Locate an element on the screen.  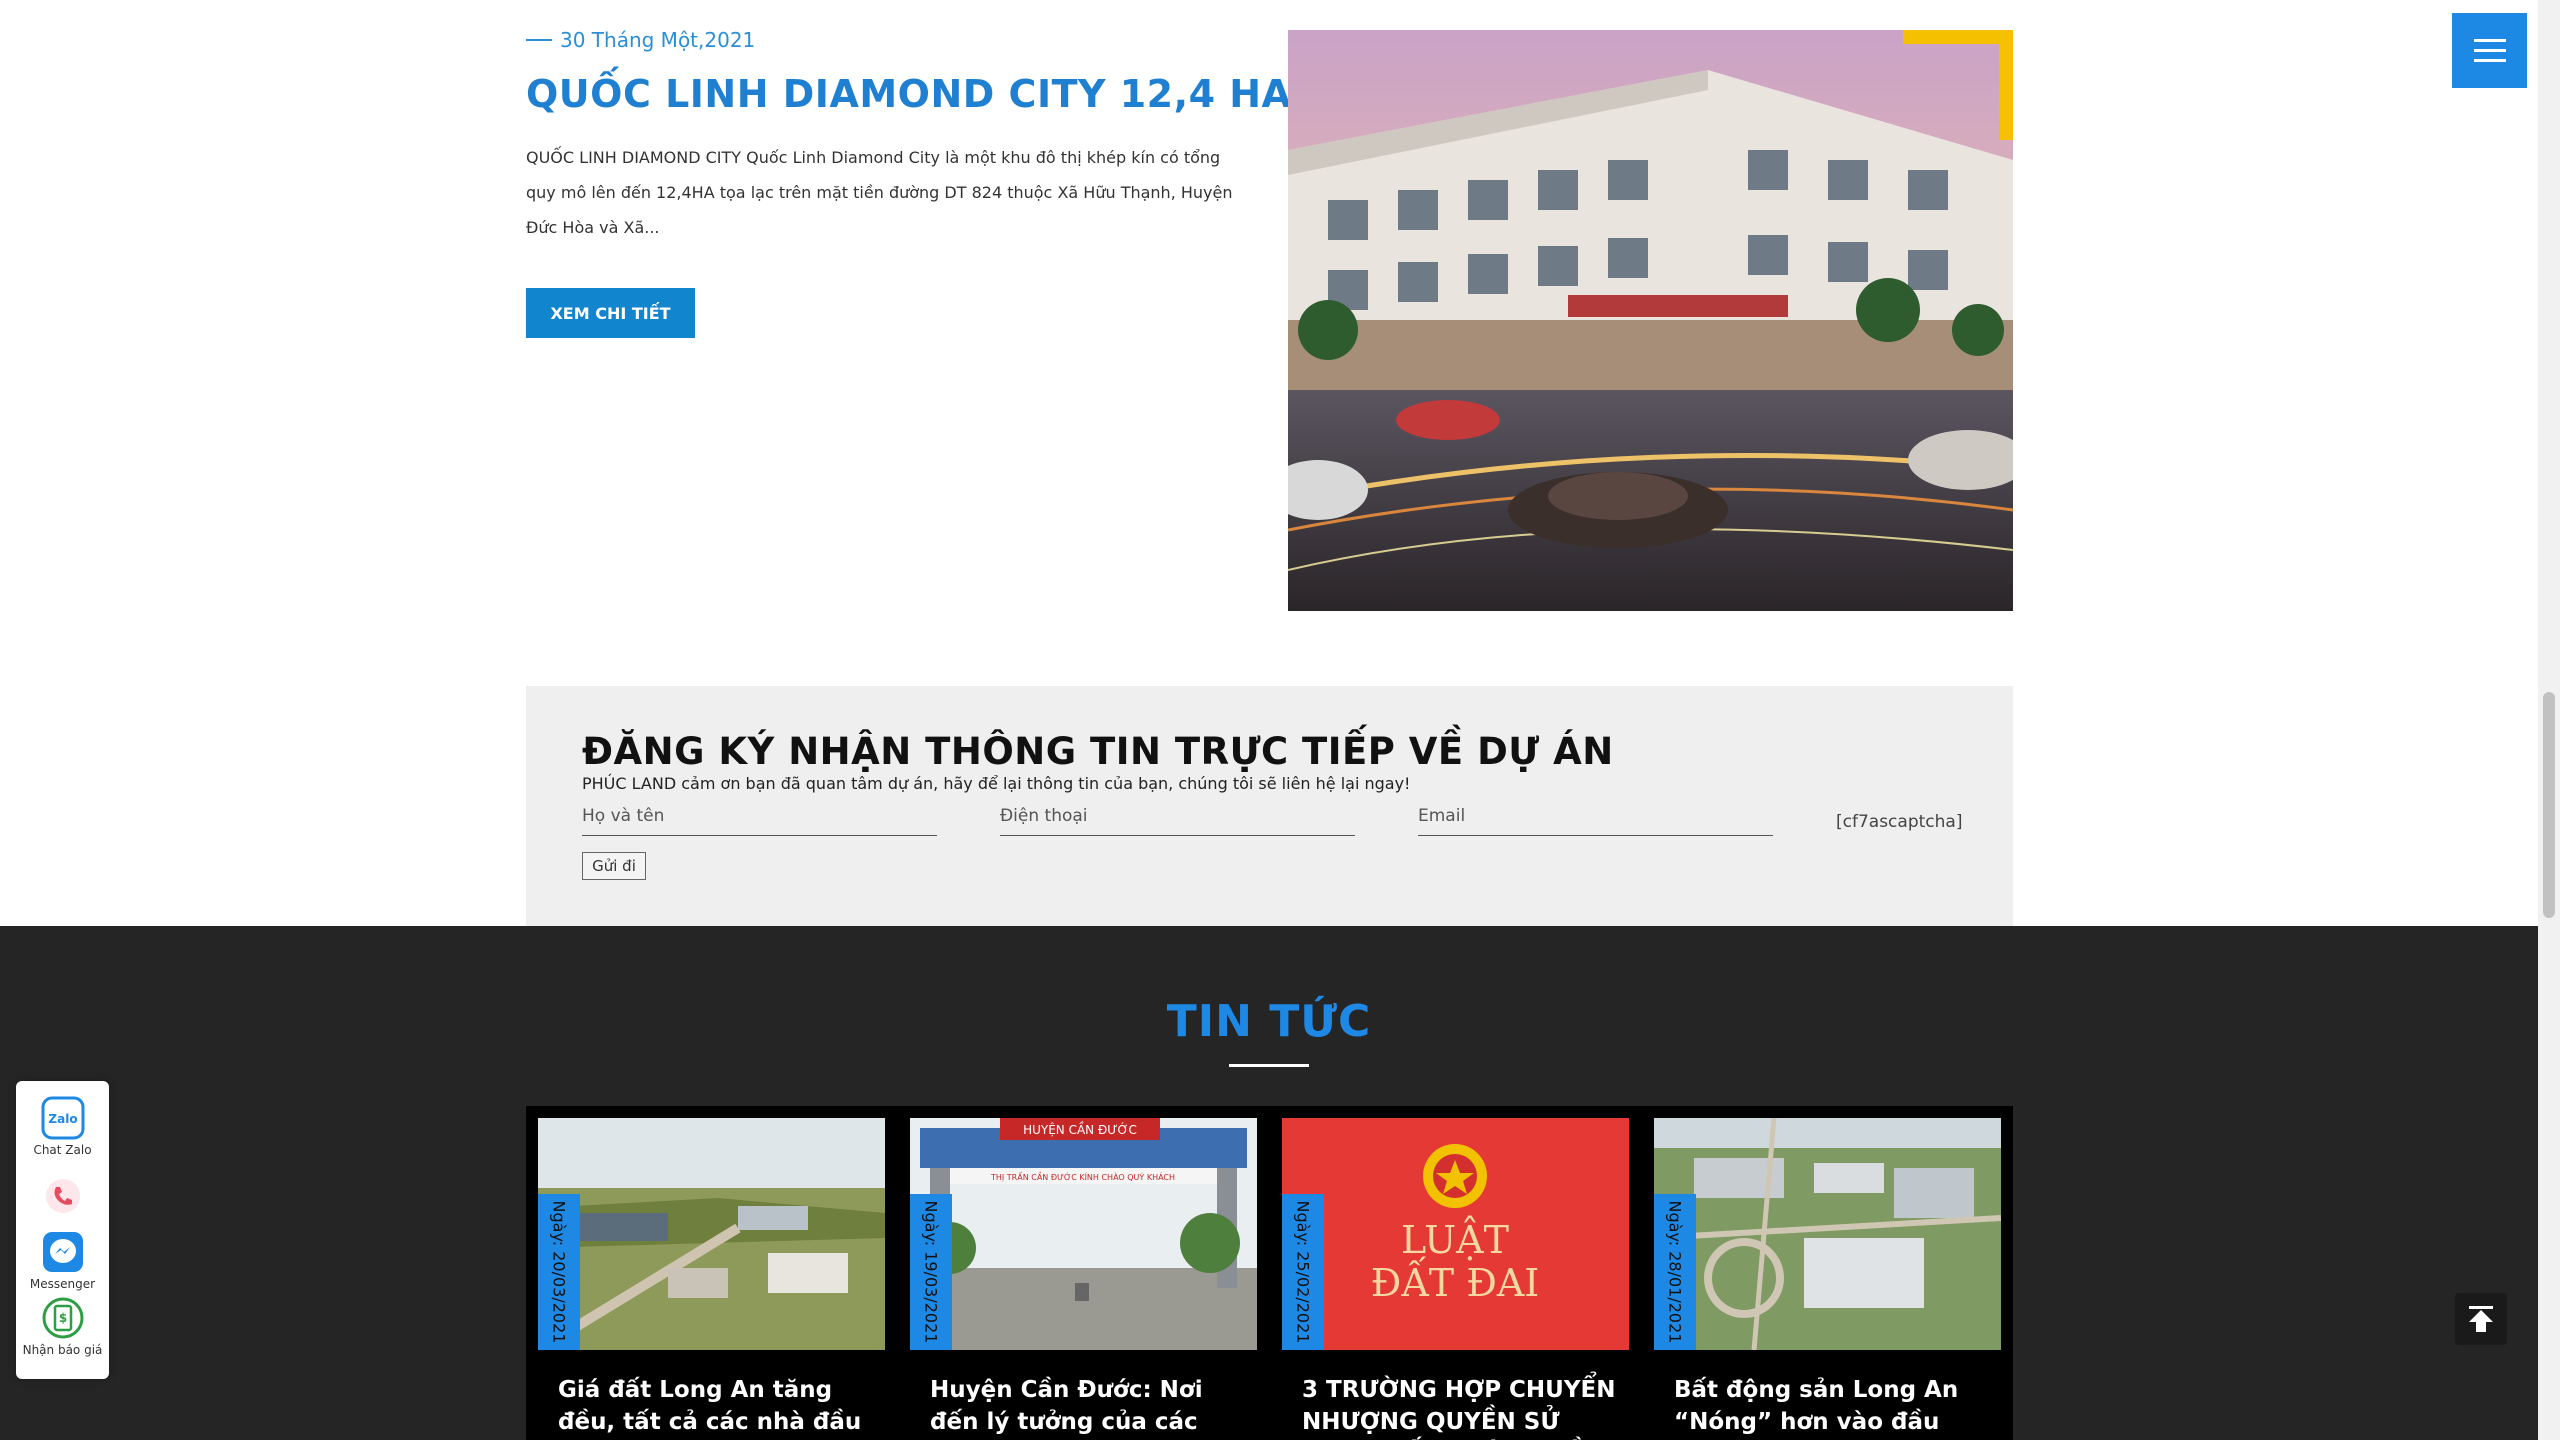
view-detail-button: XEM CHI TIẾT is located at coordinates (610, 313).